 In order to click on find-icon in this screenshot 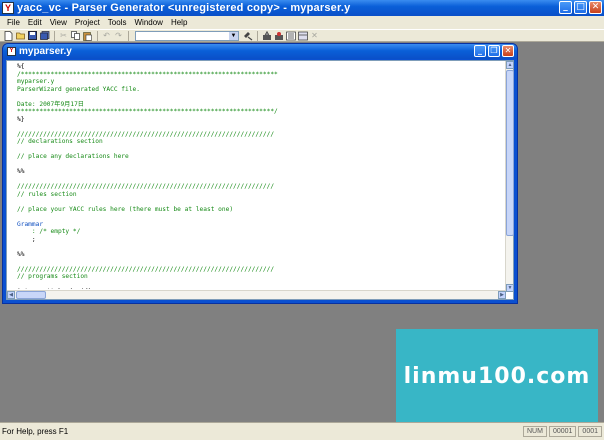, I will do `click(247, 36)`.